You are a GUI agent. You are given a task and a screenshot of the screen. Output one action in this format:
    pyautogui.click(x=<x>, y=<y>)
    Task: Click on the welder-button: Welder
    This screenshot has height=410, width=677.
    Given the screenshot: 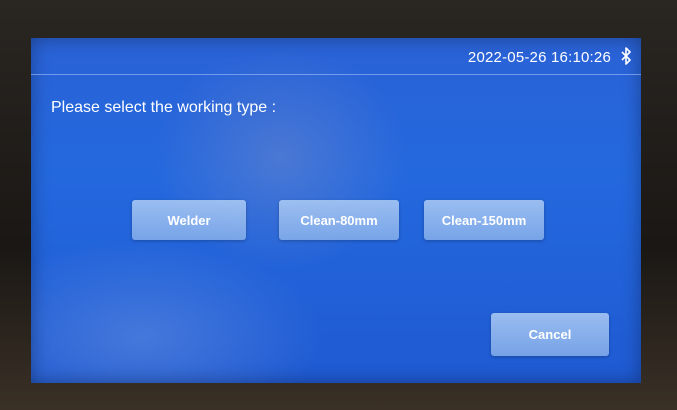 What is the action you would take?
    pyautogui.click(x=189, y=220)
    